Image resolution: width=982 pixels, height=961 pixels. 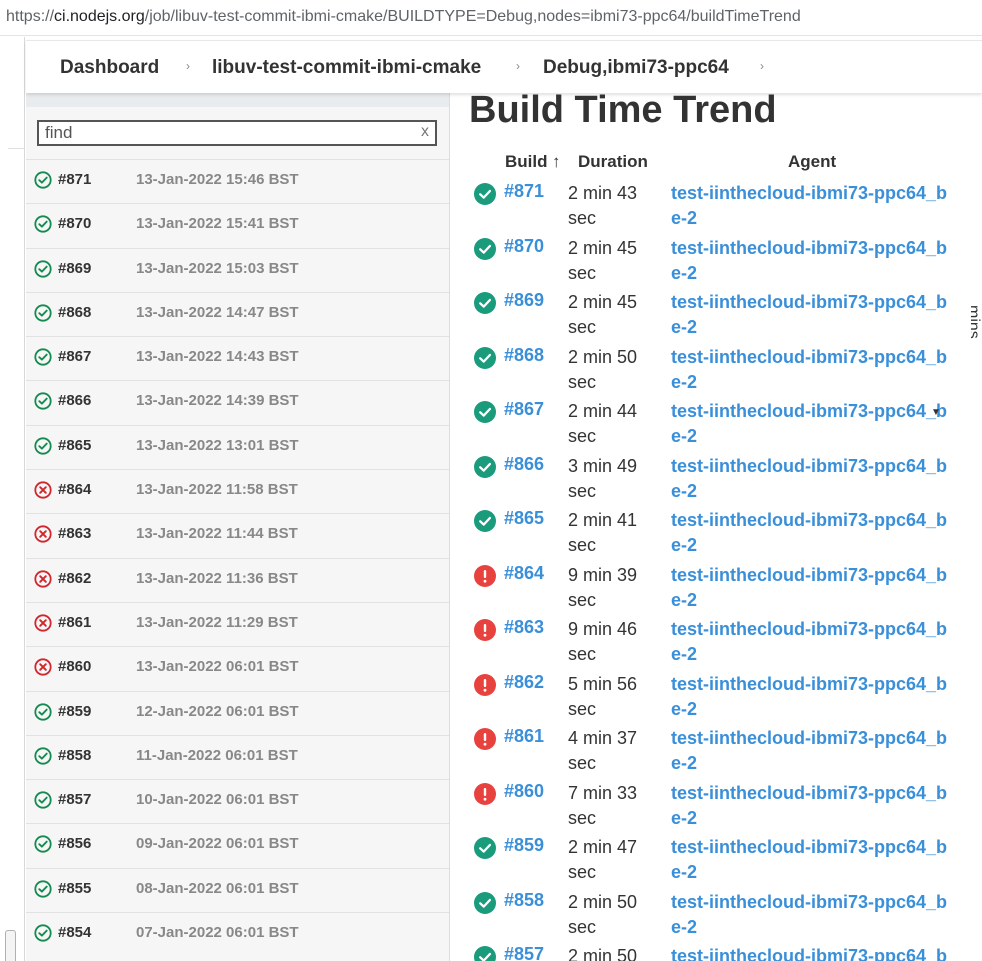 I want to click on build-date-link: 13-Jan-2022 11:29 BST, so click(x=217, y=622).